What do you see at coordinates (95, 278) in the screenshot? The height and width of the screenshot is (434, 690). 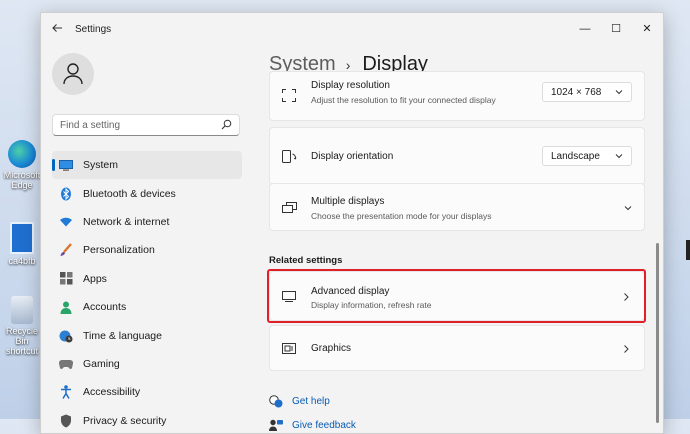 I see `sidebar-item-label: Apps` at bounding box center [95, 278].